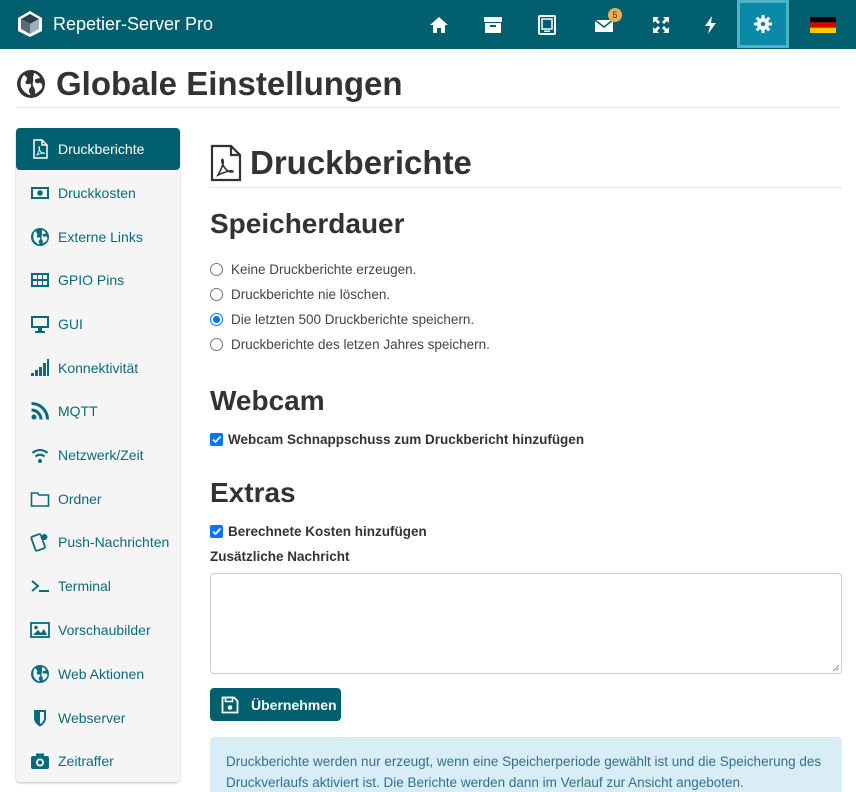 Image resolution: width=856 pixels, height=792 pixels. What do you see at coordinates (361, 162) in the screenshot?
I see `section-title: Druckberichte` at bounding box center [361, 162].